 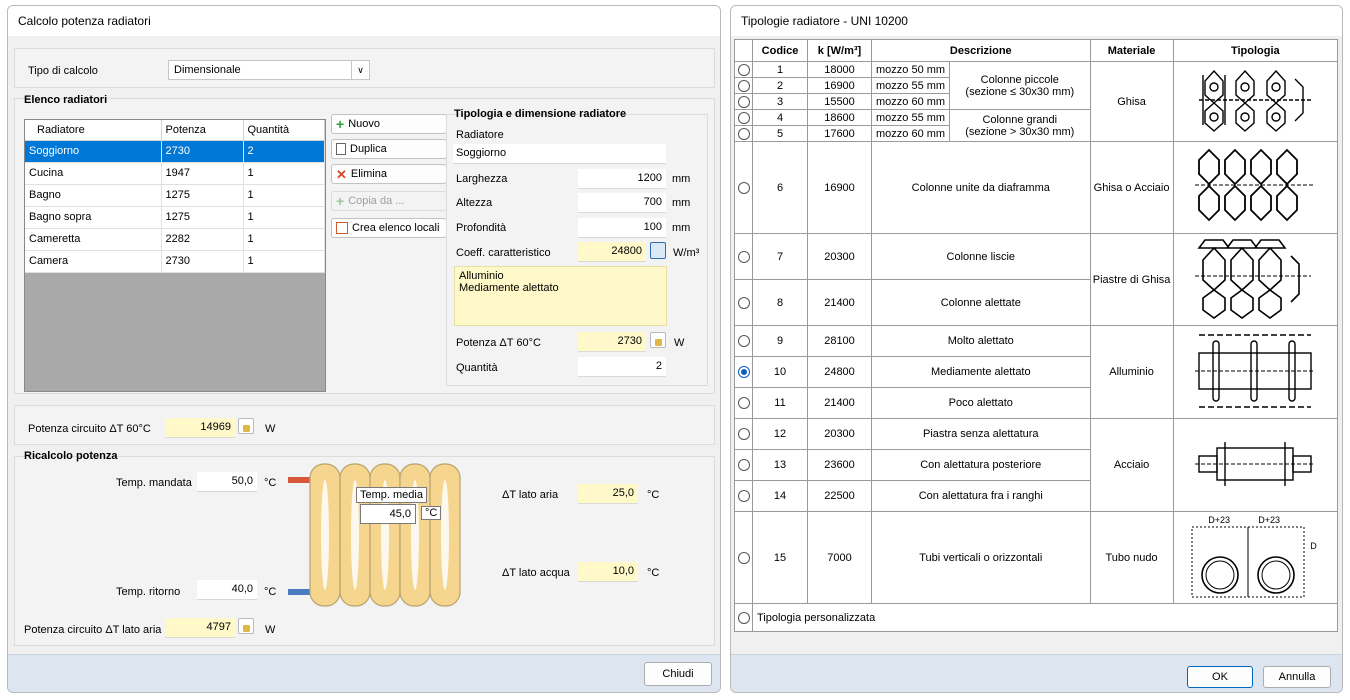 I want to click on cell-k: 21400, so click(x=839, y=403).